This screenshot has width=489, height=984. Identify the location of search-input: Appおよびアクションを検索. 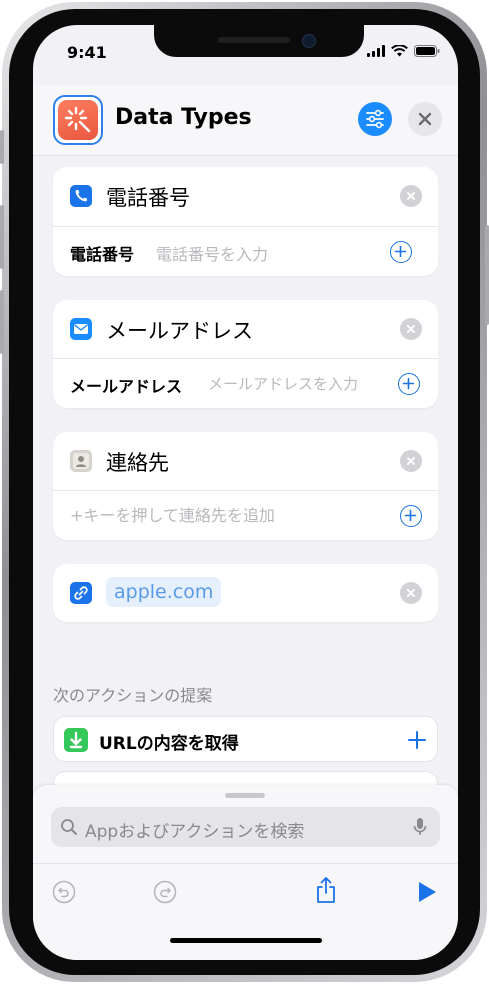
(194, 829).